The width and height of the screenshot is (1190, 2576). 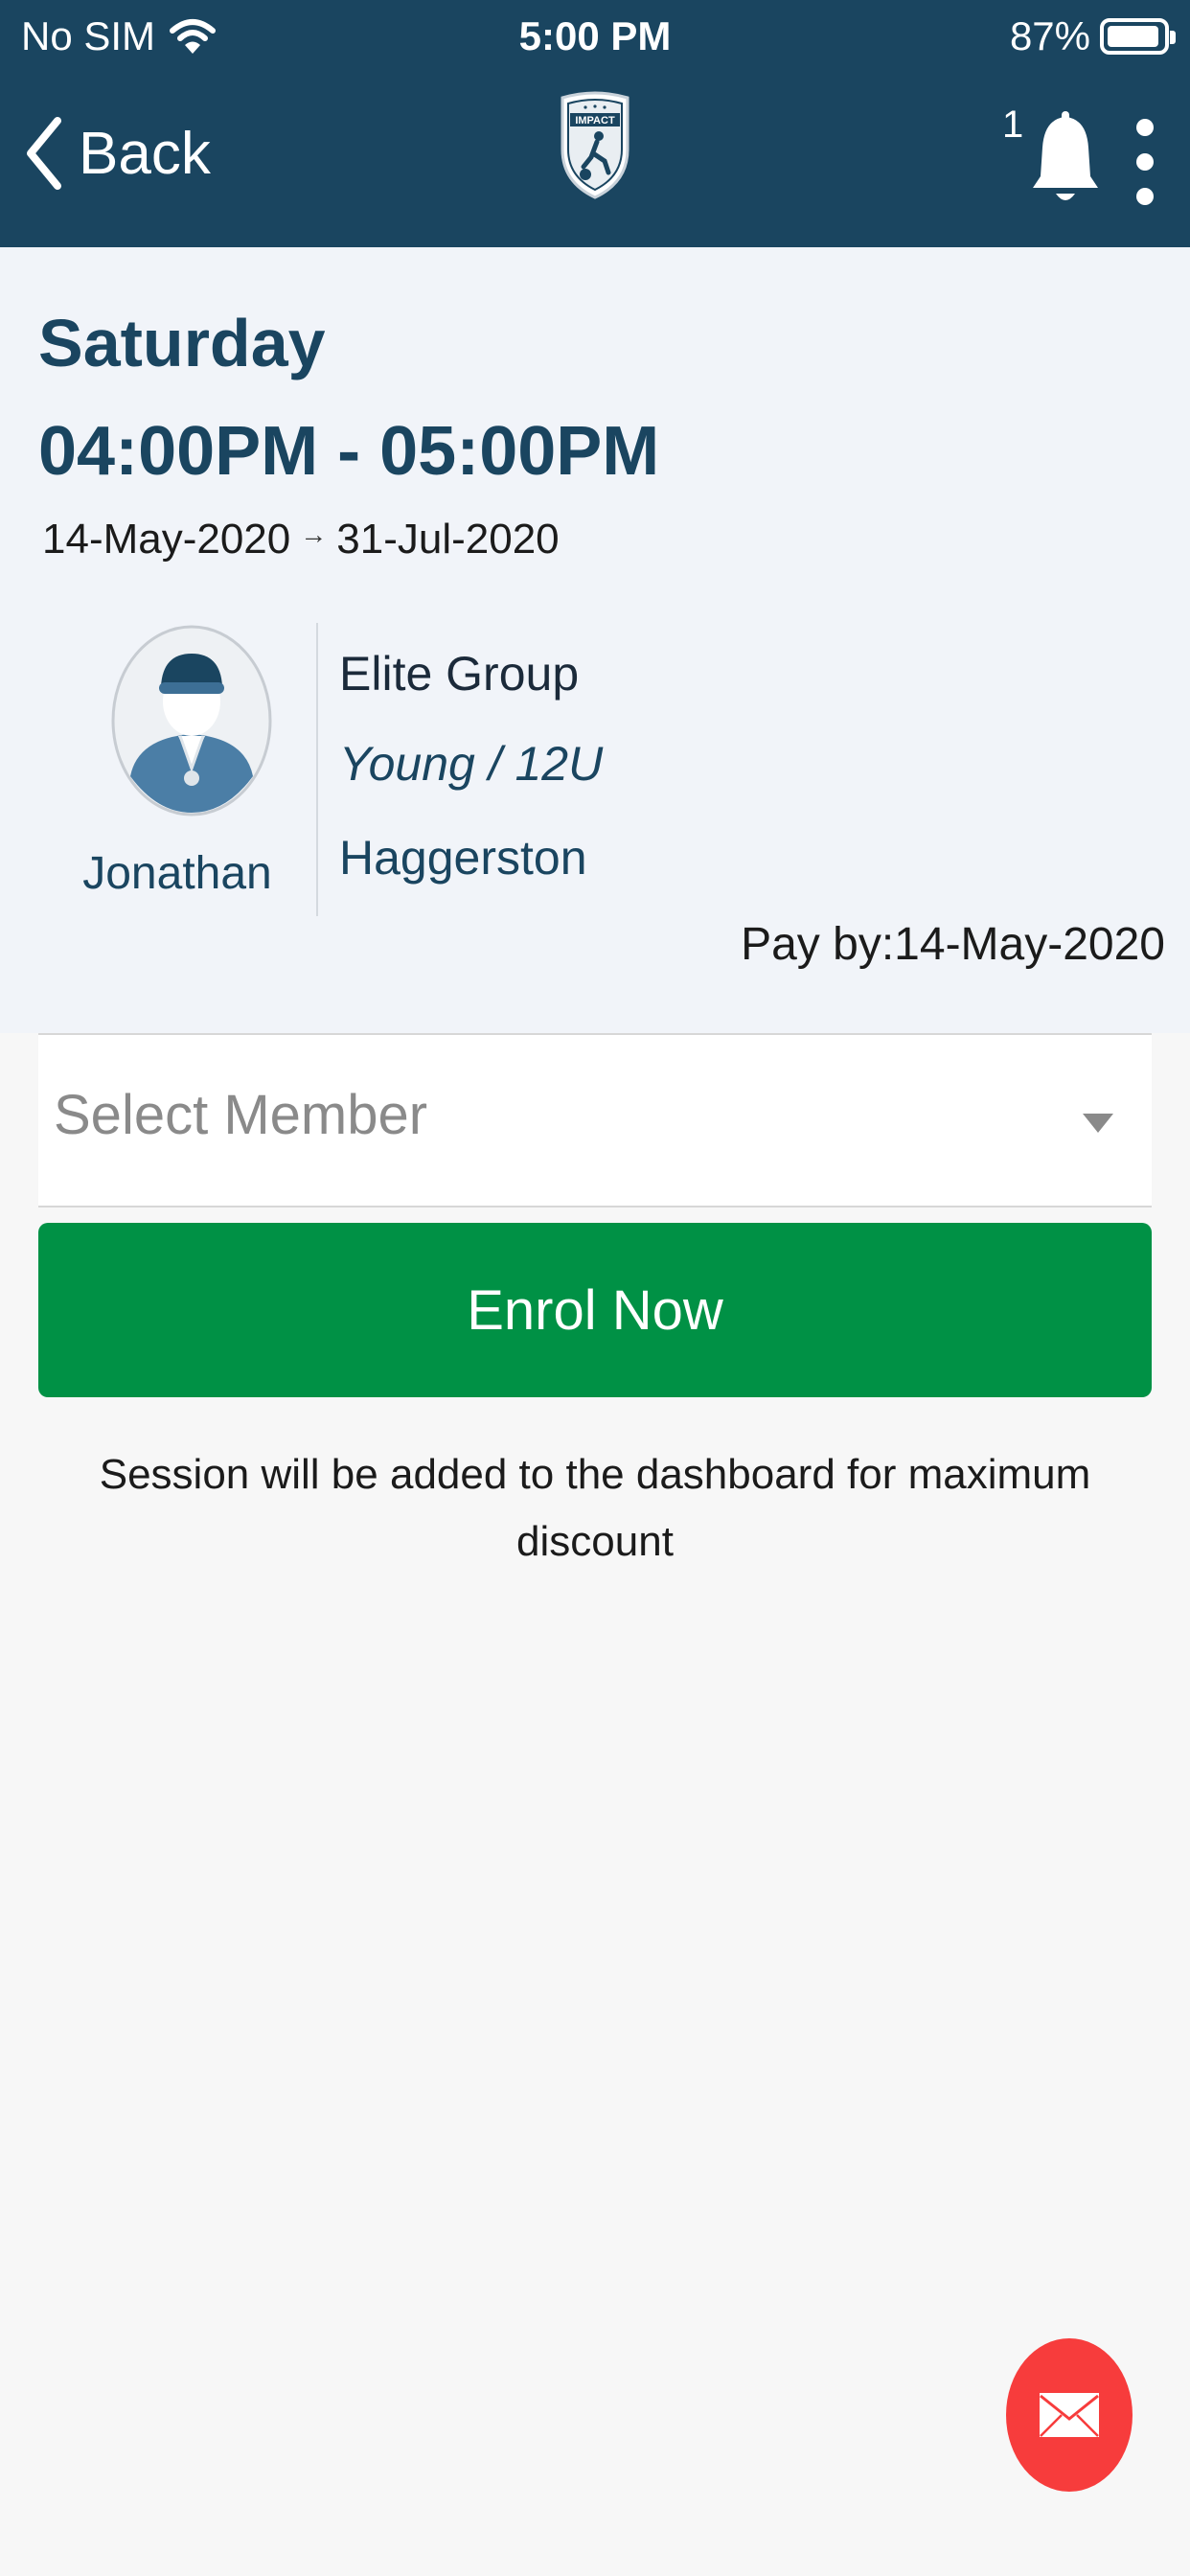 What do you see at coordinates (177, 874) in the screenshot?
I see `coach-name: Jonathan` at bounding box center [177, 874].